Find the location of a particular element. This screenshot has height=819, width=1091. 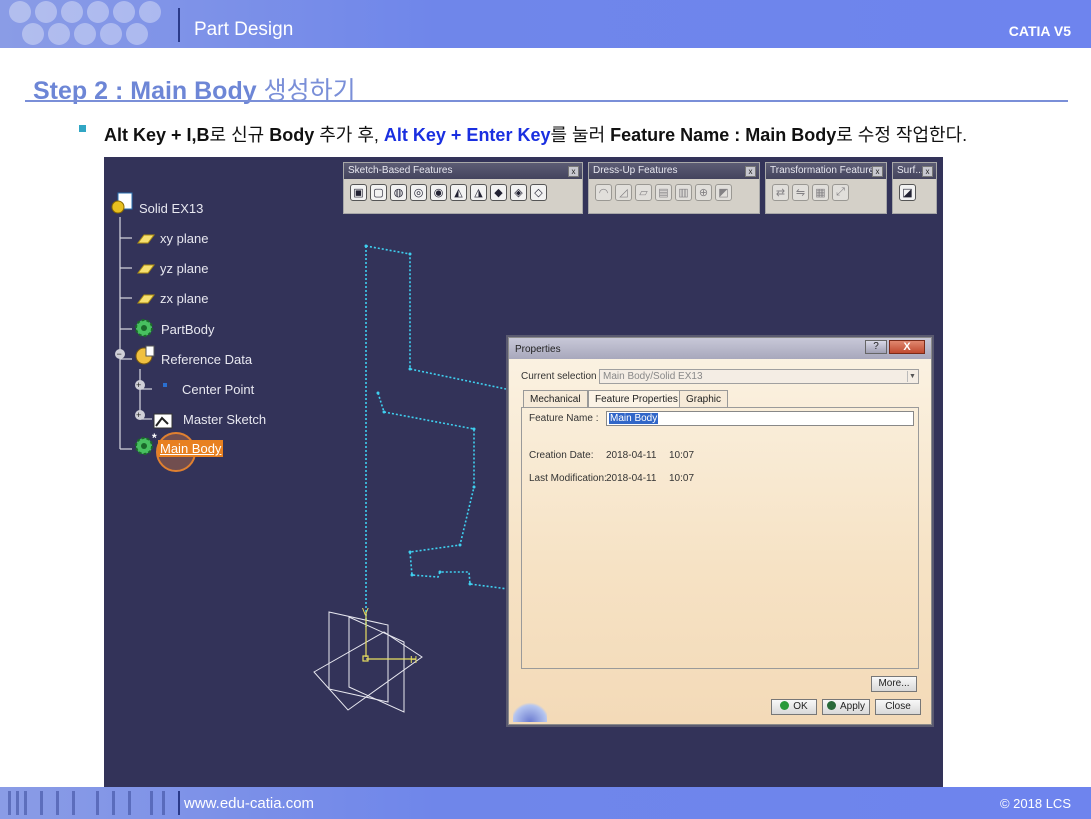

bullet-icon is located at coordinates (82, 128).